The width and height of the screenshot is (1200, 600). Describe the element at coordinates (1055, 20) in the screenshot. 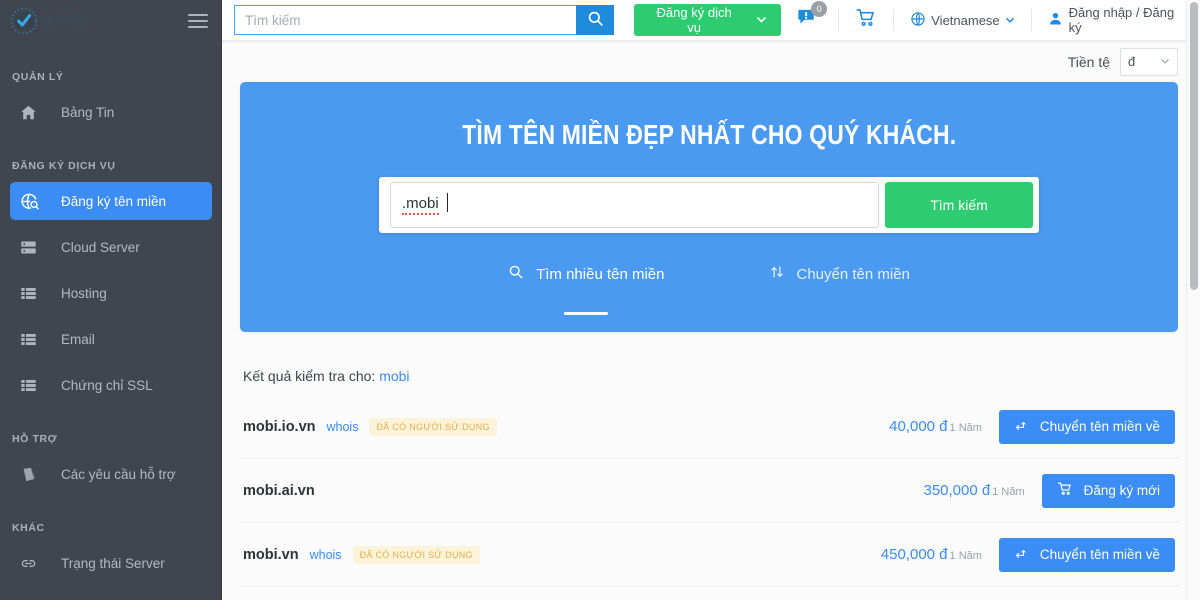

I see `user-icon` at that location.